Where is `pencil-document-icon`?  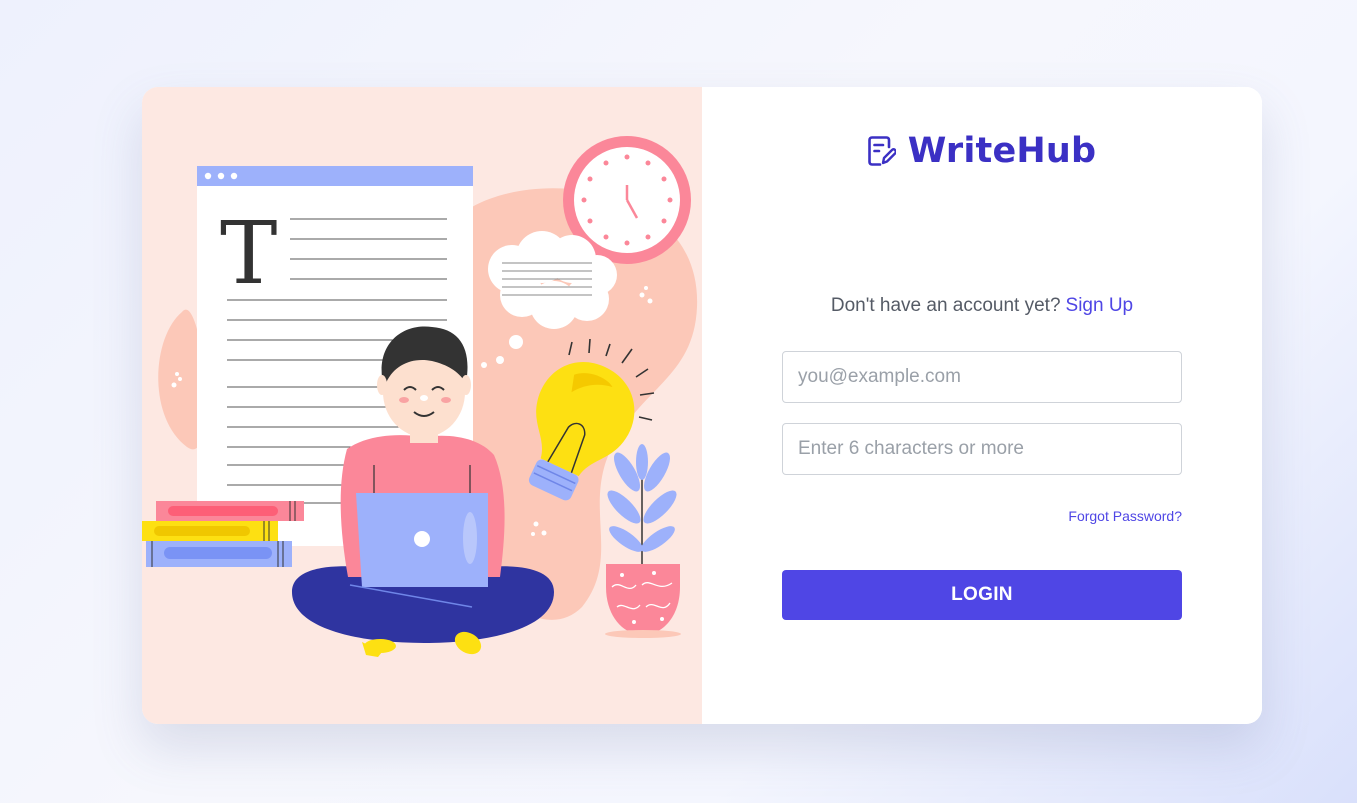
pencil-document-icon is located at coordinates (881, 151).